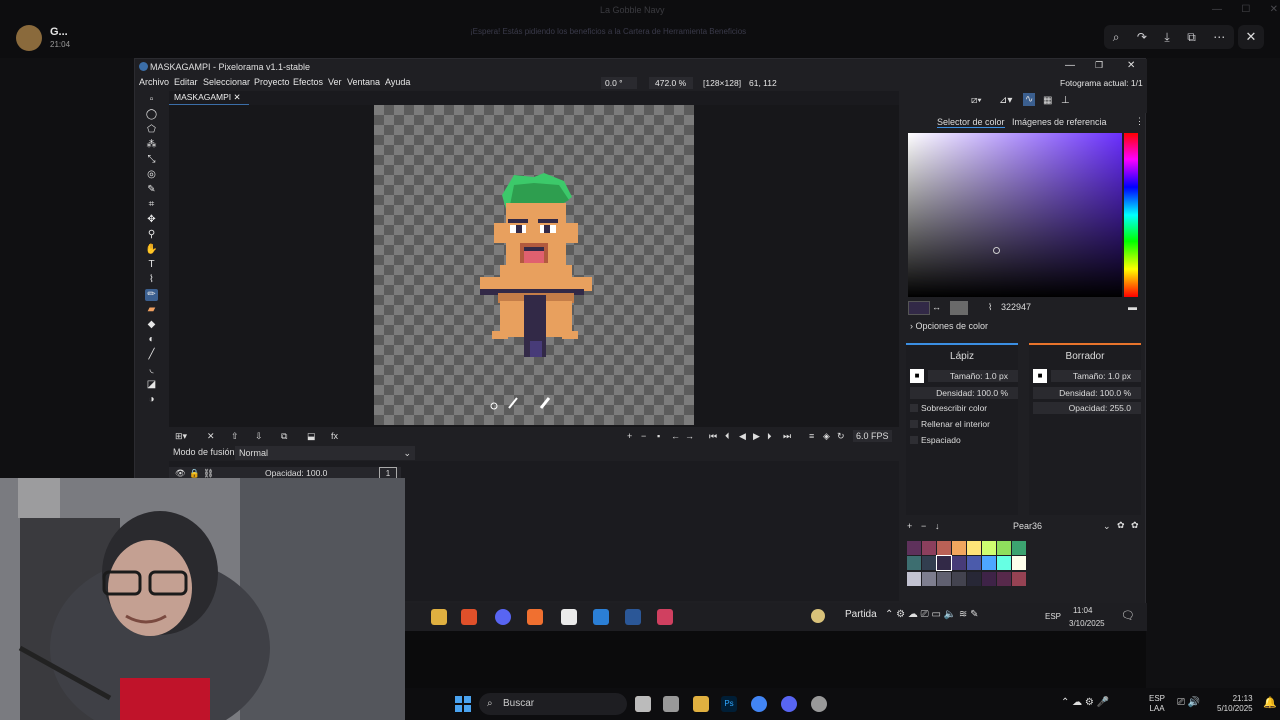  I want to click on shading-icon: ◐, so click(151, 340).